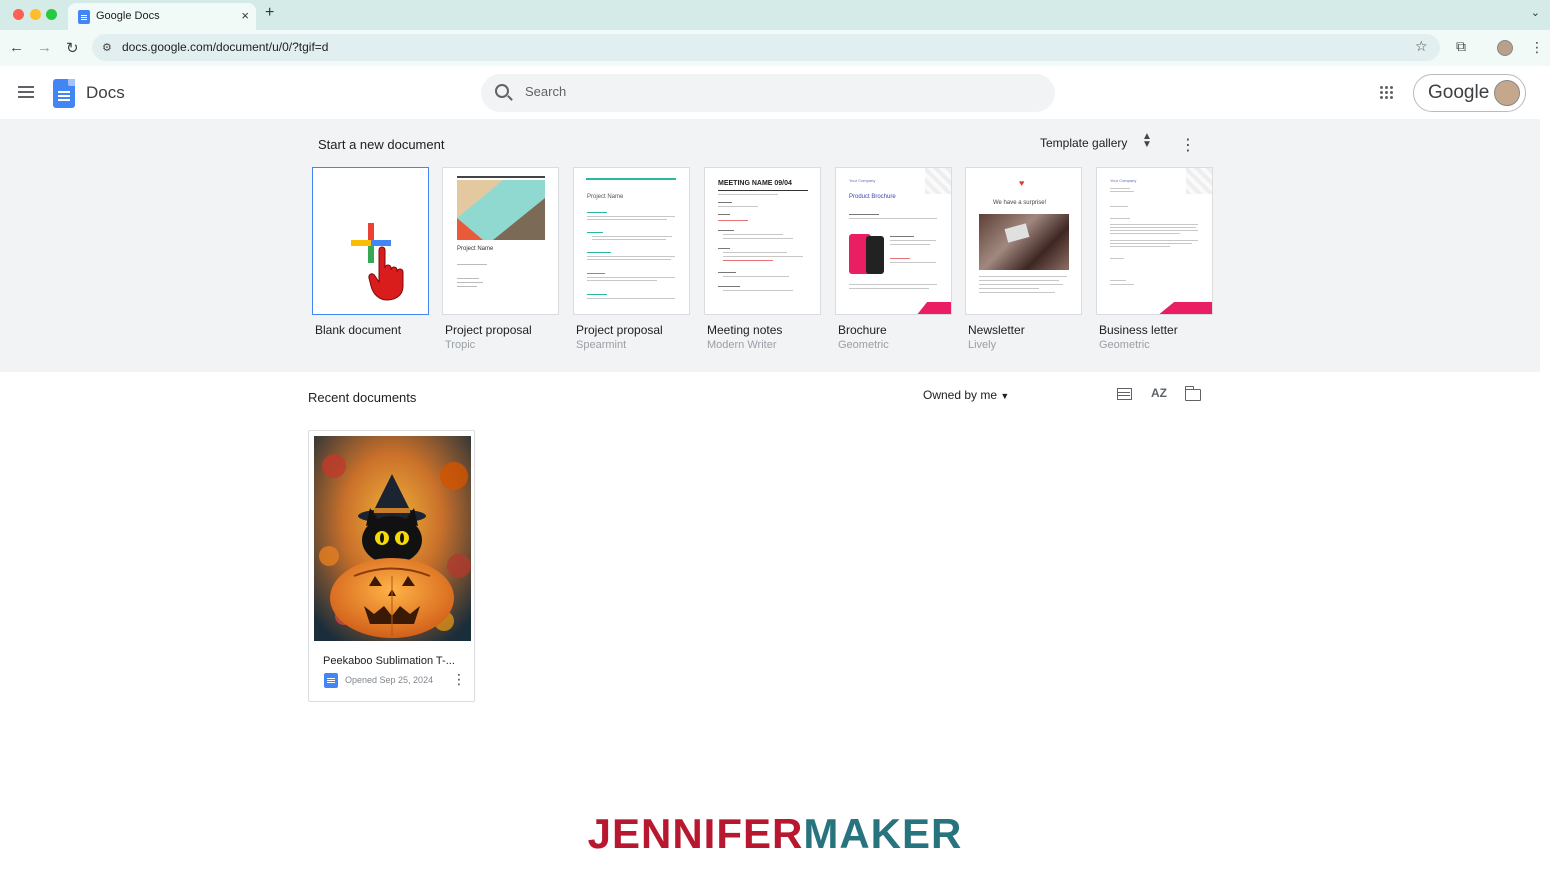 The image size is (1550, 872). Describe the element at coordinates (1459, 92) in the screenshot. I see `google-wordmark: Google` at that location.